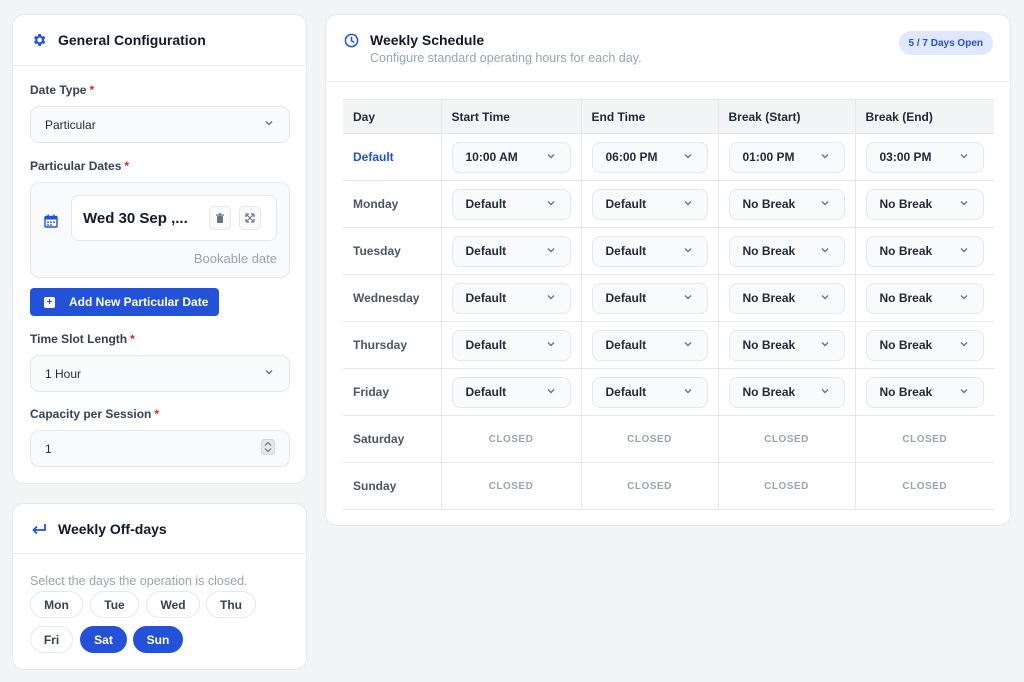 This screenshot has height=682, width=1024. Describe the element at coordinates (103, 639) in the screenshot. I see `offday-pill-sat: Sat` at that location.